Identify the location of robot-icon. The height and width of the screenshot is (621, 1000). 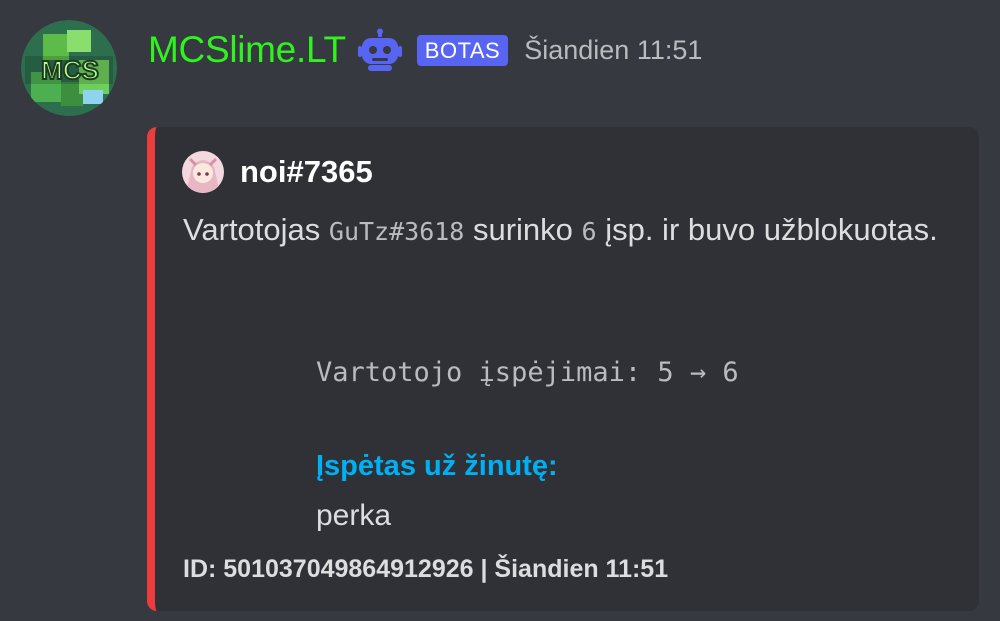
(379, 50).